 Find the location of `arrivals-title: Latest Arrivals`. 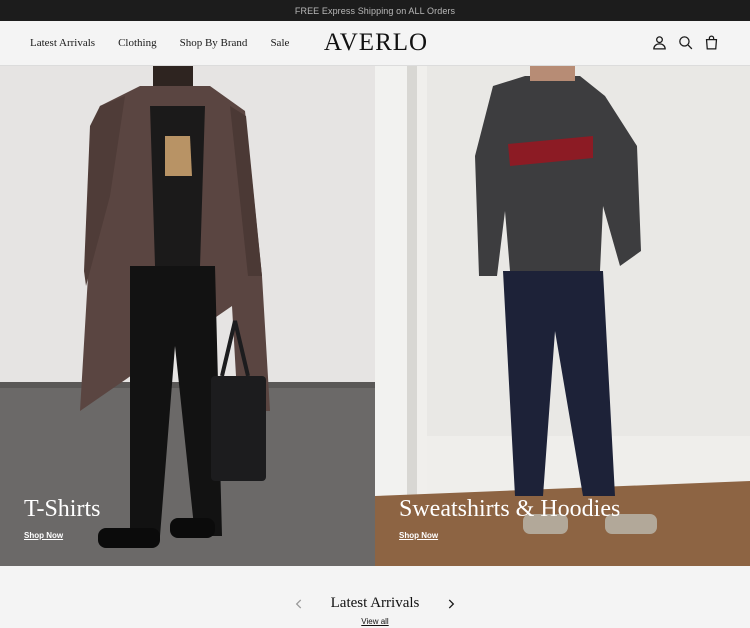

arrivals-title: Latest Arrivals is located at coordinates (375, 603).